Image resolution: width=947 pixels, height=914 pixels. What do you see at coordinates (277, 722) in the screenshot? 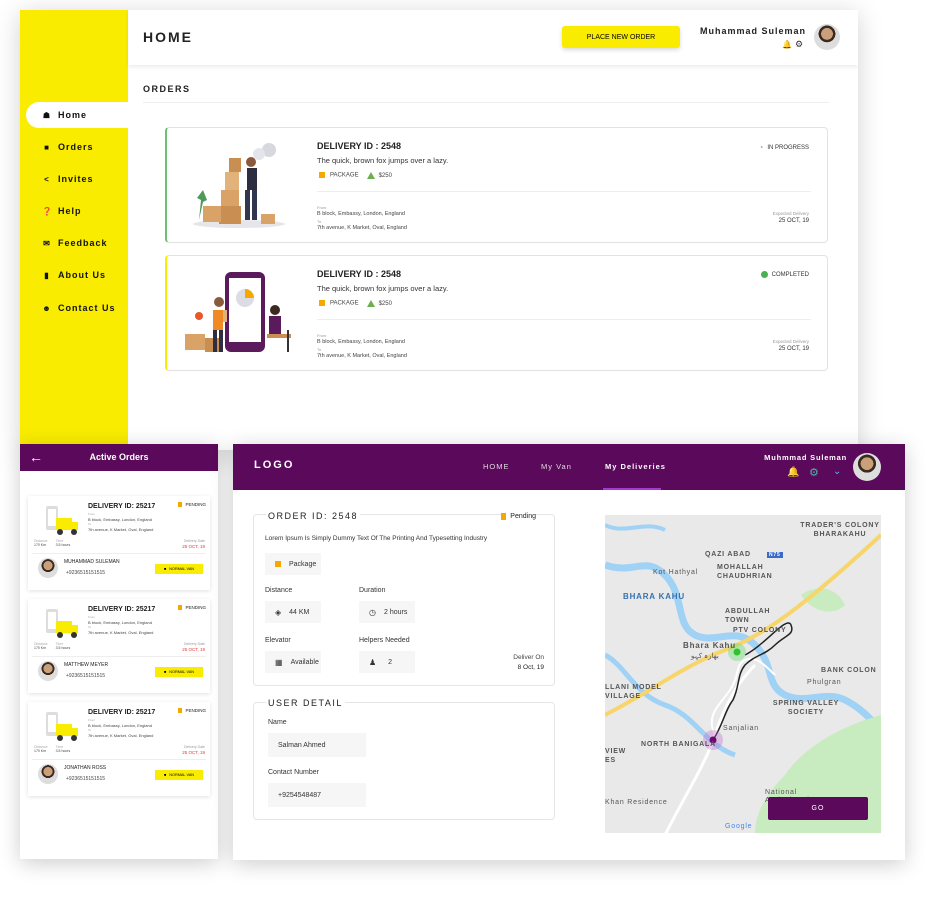
I see `name-label: Name` at bounding box center [277, 722].